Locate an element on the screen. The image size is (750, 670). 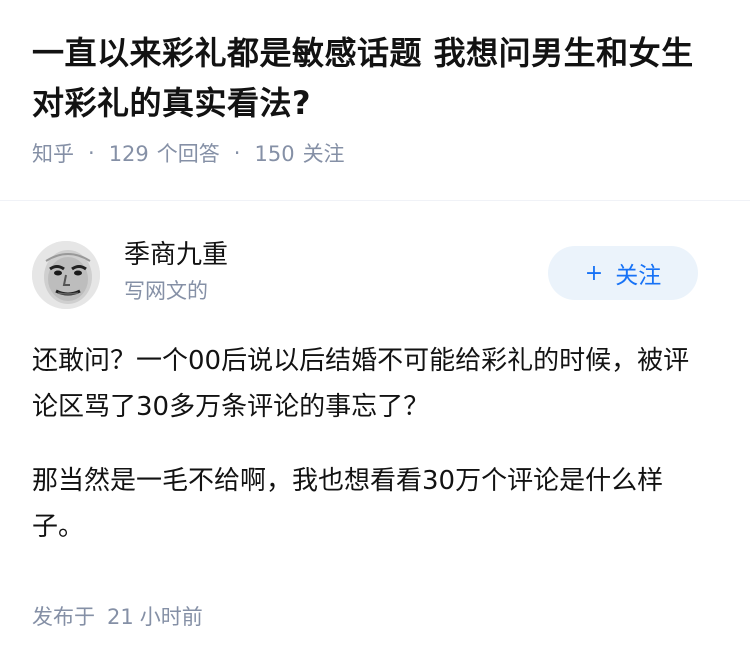
author-bio: 写网文的 is located at coordinates (166, 291).